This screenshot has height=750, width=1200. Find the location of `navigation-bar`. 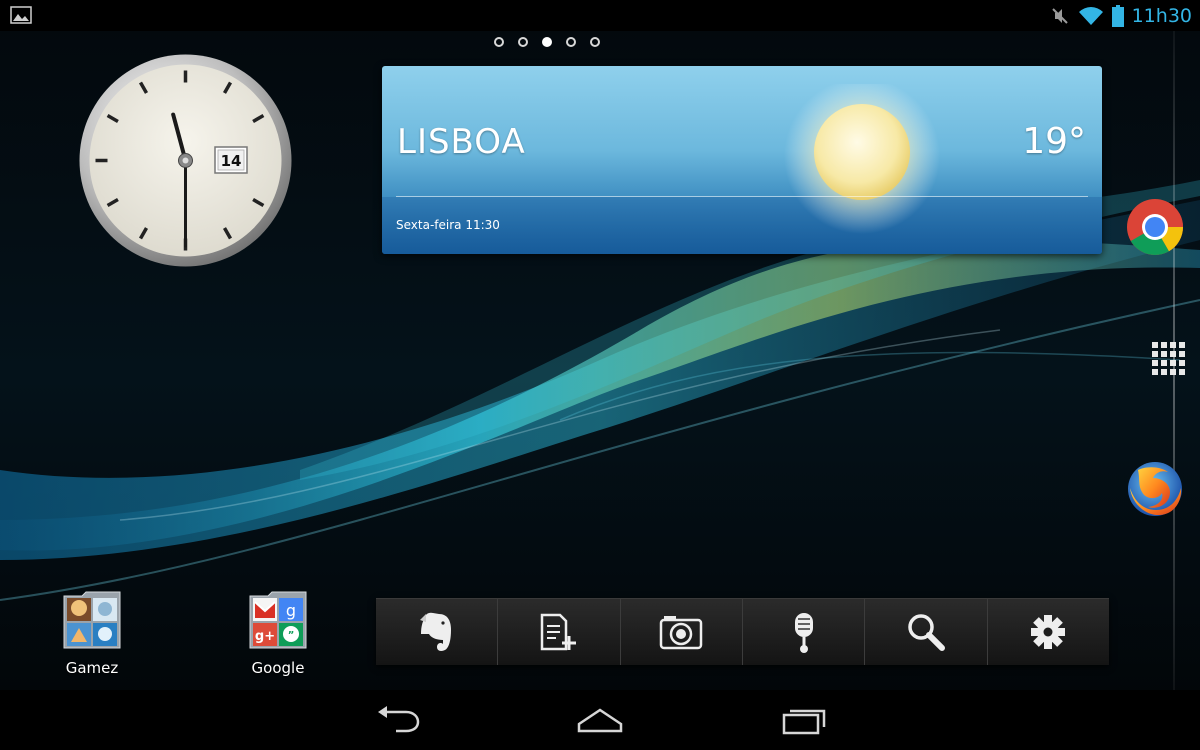

navigation-bar is located at coordinates (600, 720).